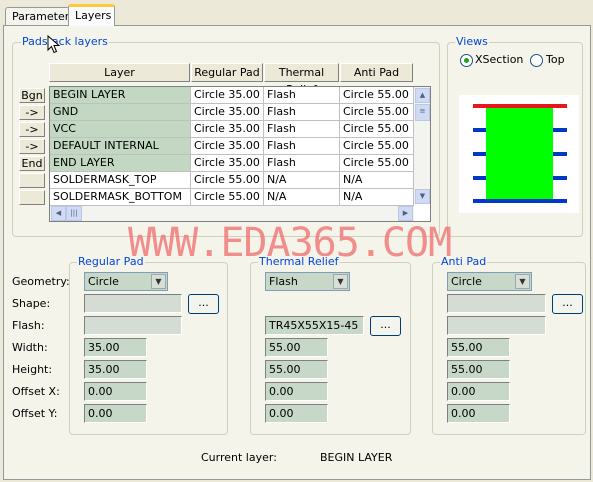 The height and width of the screenshot is (482, 593). What do you see at coordinates (119, 72) in the screenshot?
I see `column-header-layer: Layer` at bounding box center [119, 72].